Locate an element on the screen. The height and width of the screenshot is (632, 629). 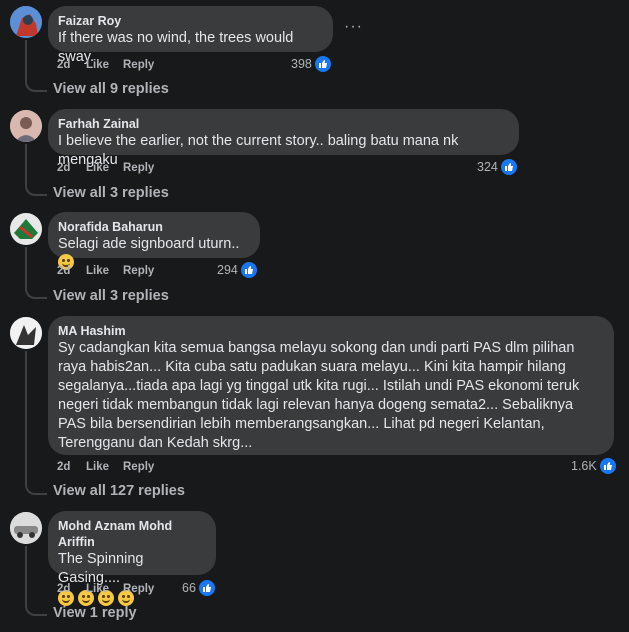
comment-author: Norafida Baharun is located at coordinates (153, 227).